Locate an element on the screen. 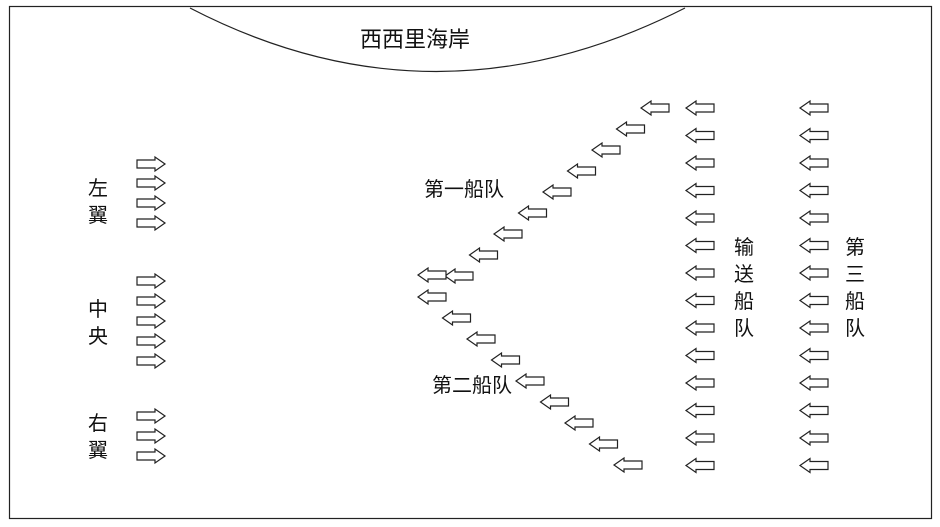  transport-fleet-label: 输送船队 is located at coordinates (744, 287).